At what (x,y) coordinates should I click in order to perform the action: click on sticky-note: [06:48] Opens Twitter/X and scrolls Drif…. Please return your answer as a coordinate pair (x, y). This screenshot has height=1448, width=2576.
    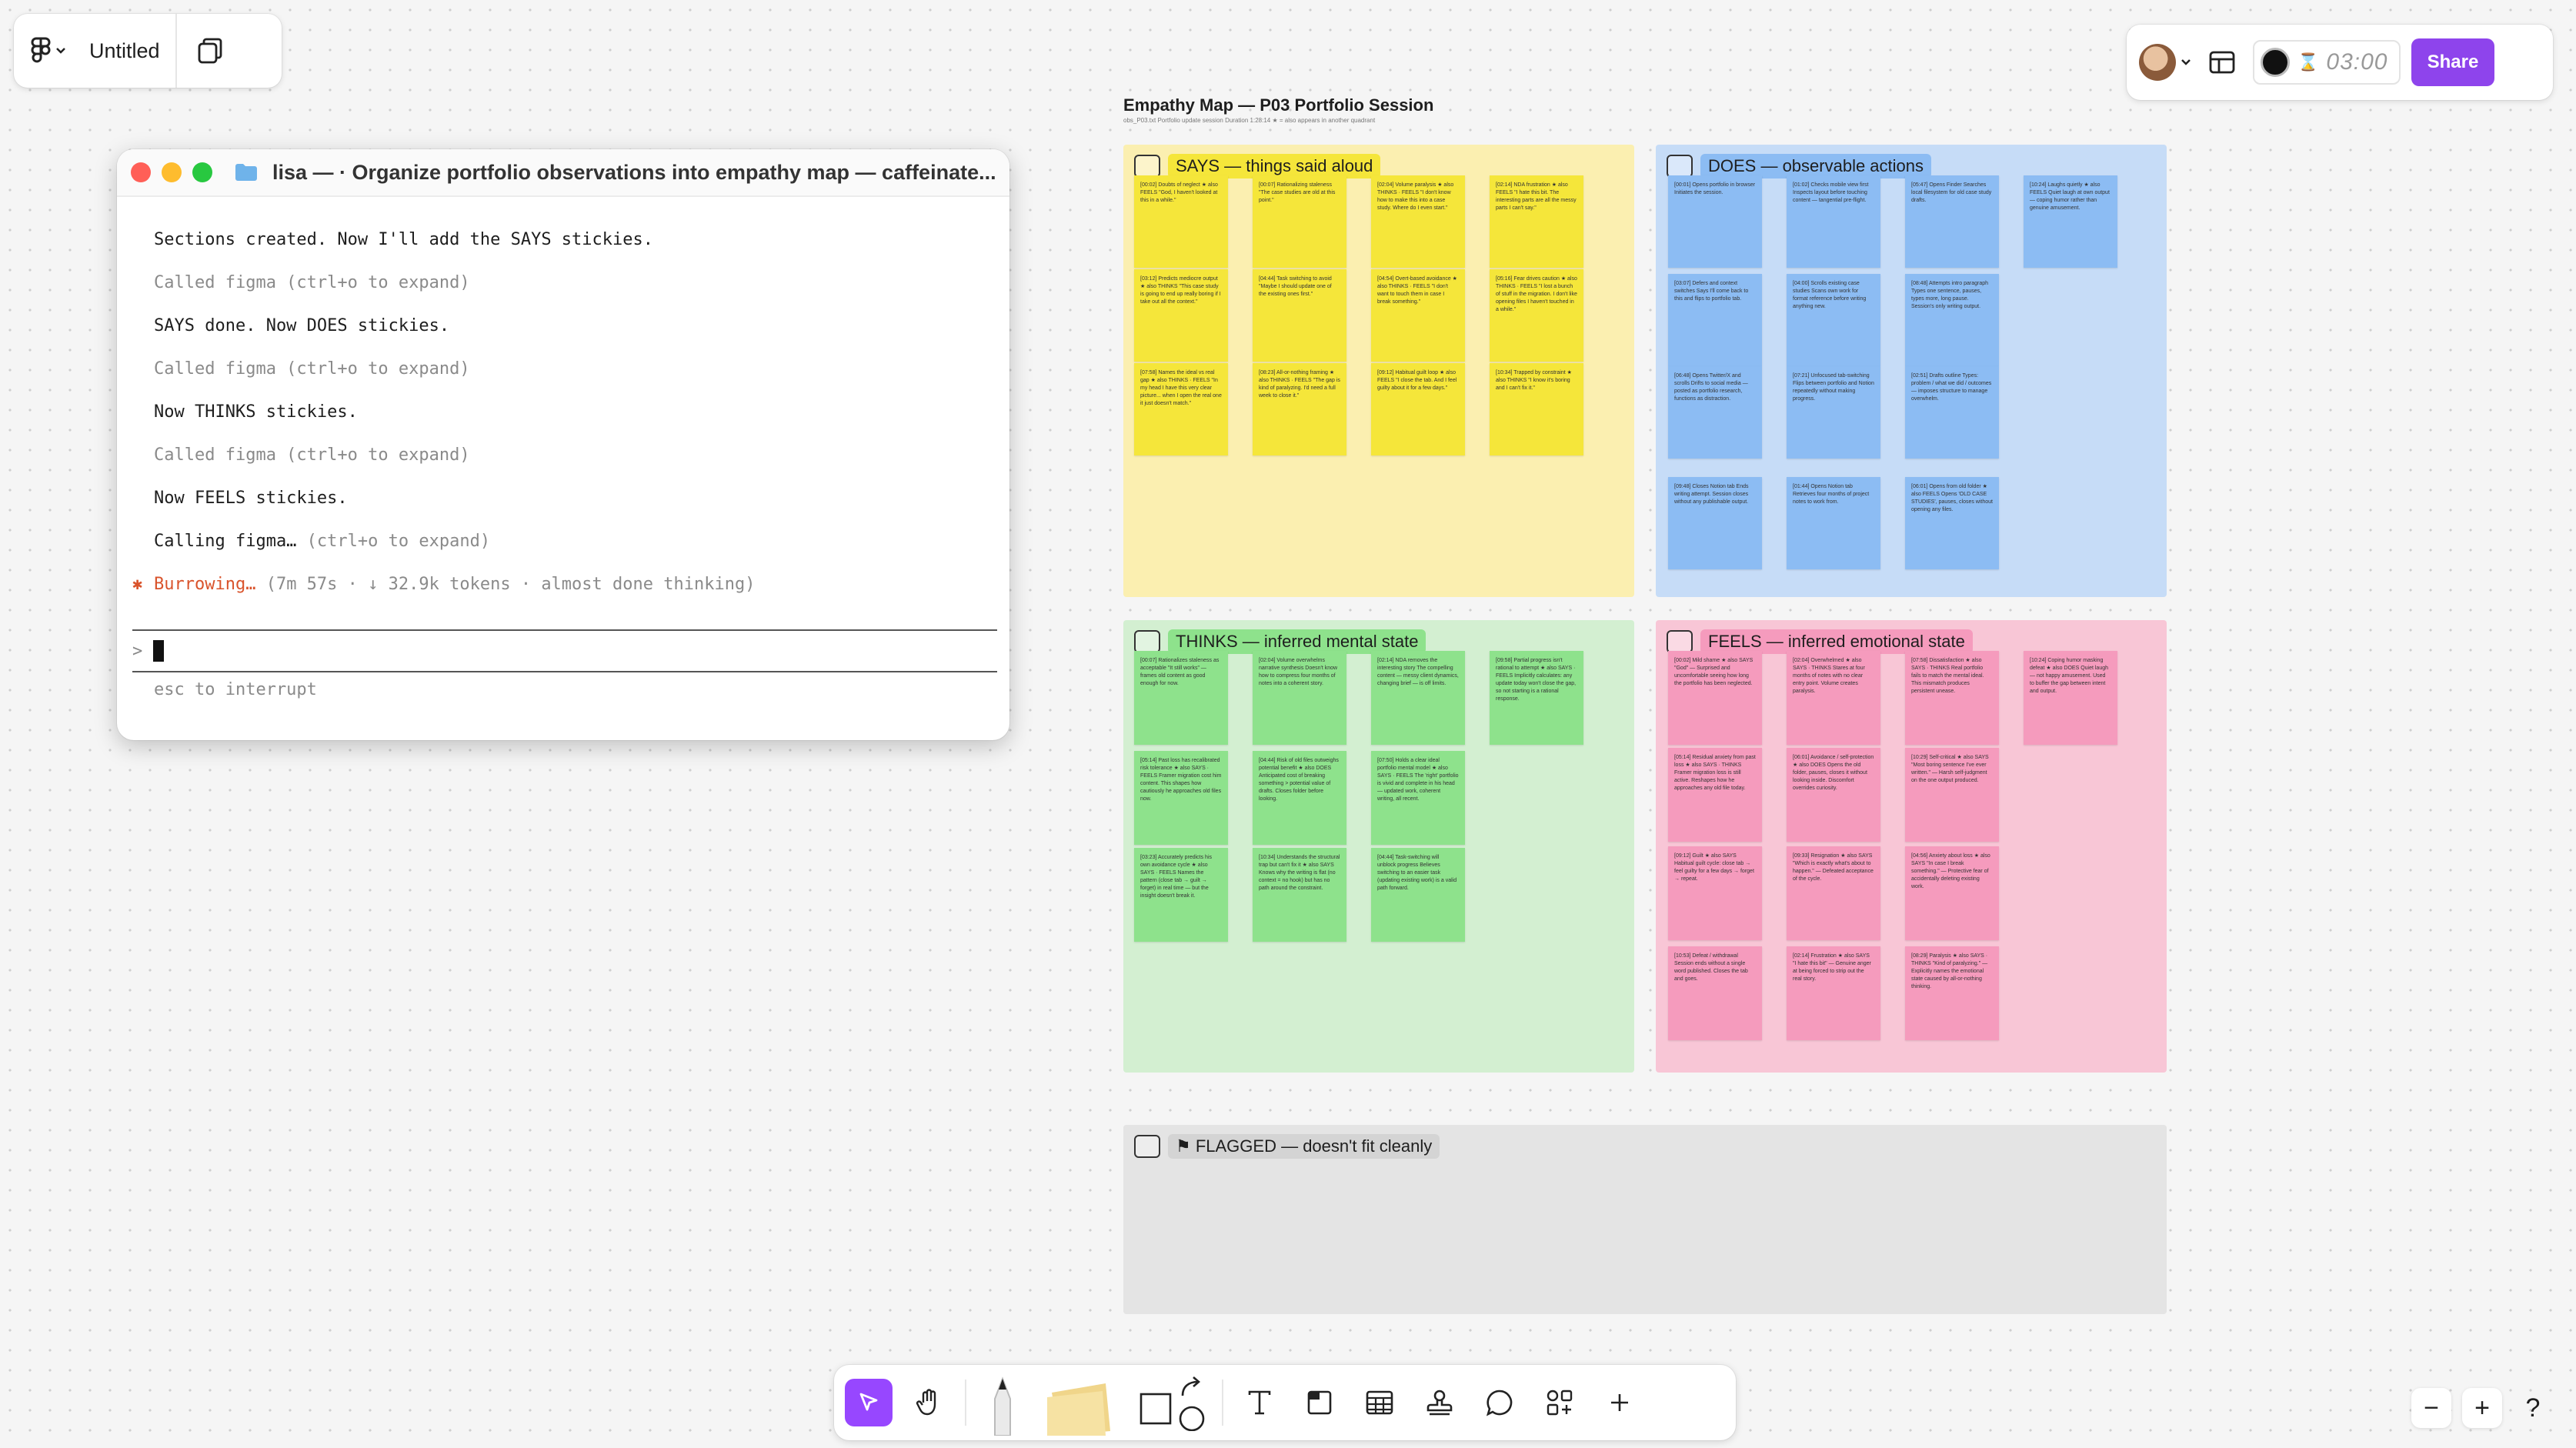
    Looking at the image, I should click on (1715, 412).